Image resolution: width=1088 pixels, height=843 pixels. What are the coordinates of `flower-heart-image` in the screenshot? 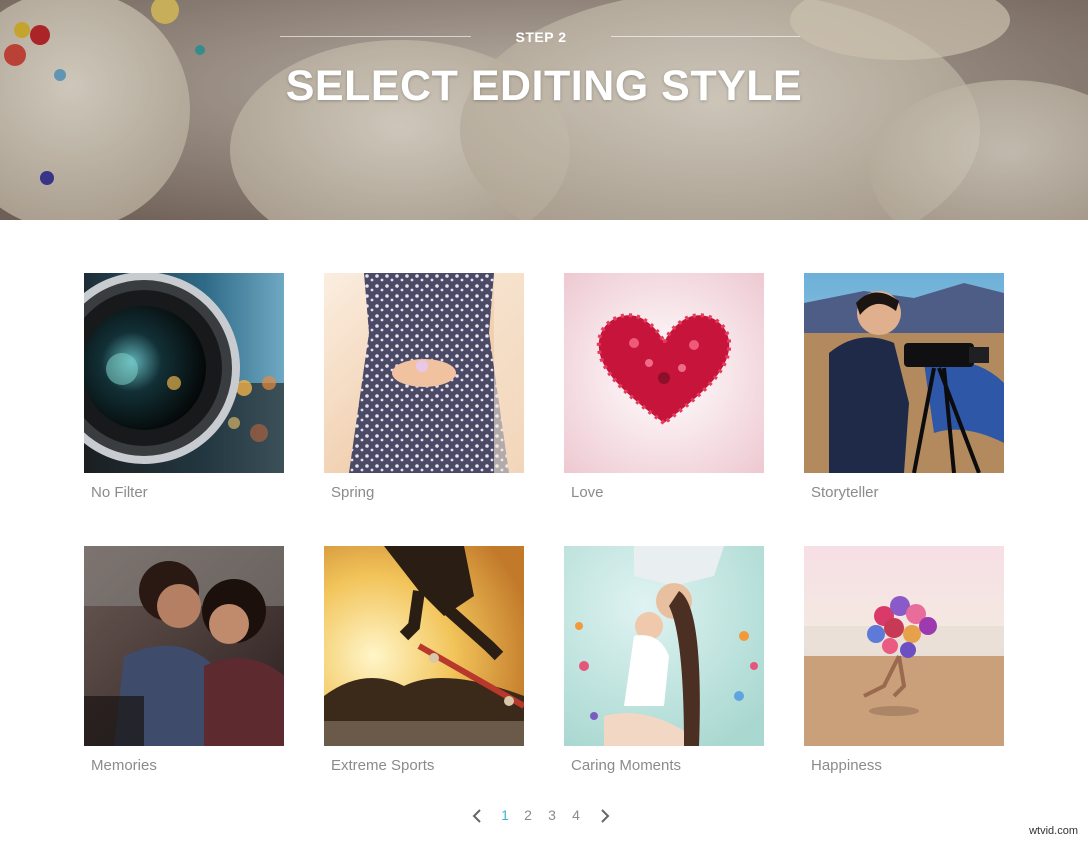 It's located at (664, 373).